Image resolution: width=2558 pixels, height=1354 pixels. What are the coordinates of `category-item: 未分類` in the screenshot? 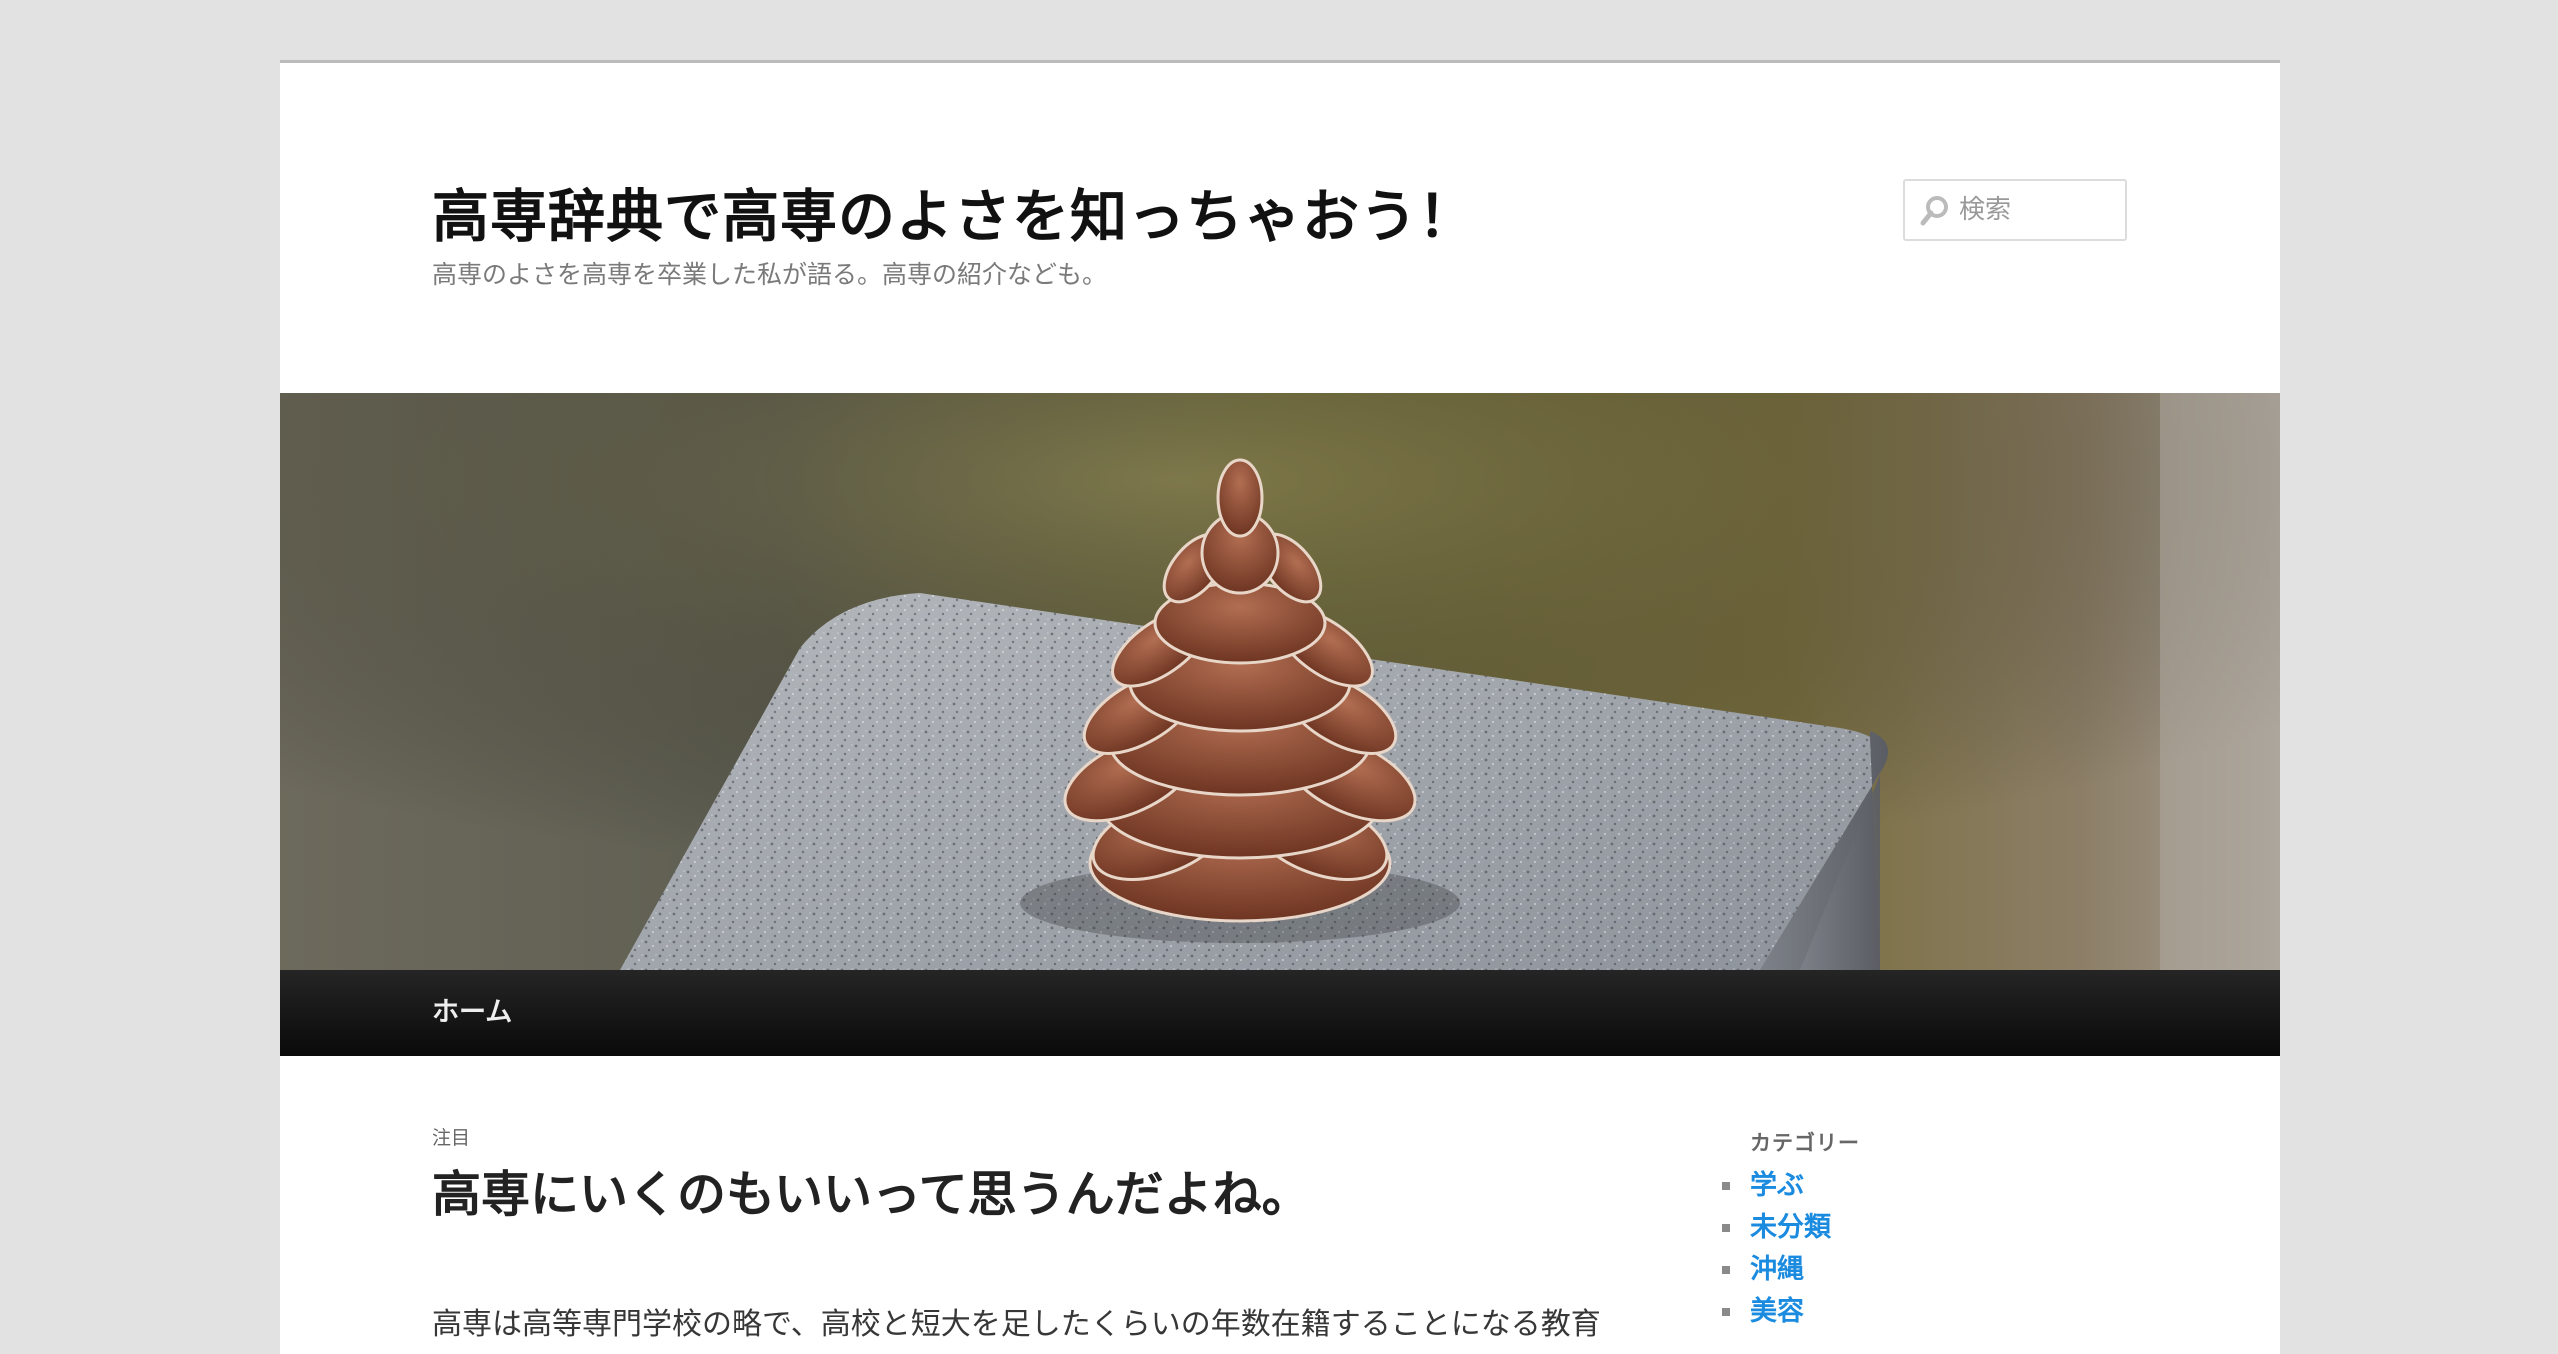 It's located at (1776, 1228).